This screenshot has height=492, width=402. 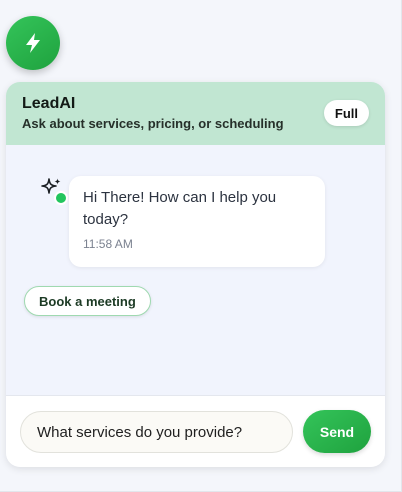 I want to click on lightning-bolt-icon, so click(x=33, y=43).